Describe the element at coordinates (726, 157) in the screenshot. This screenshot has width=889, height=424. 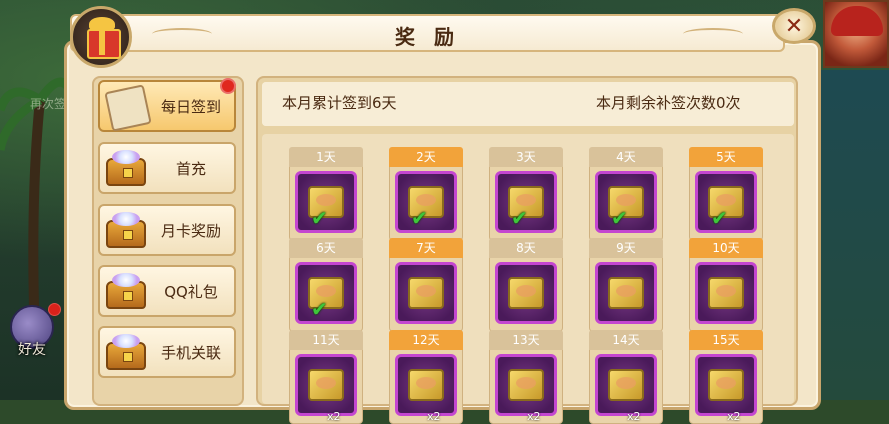
I see `day-label: 5天` at that location.